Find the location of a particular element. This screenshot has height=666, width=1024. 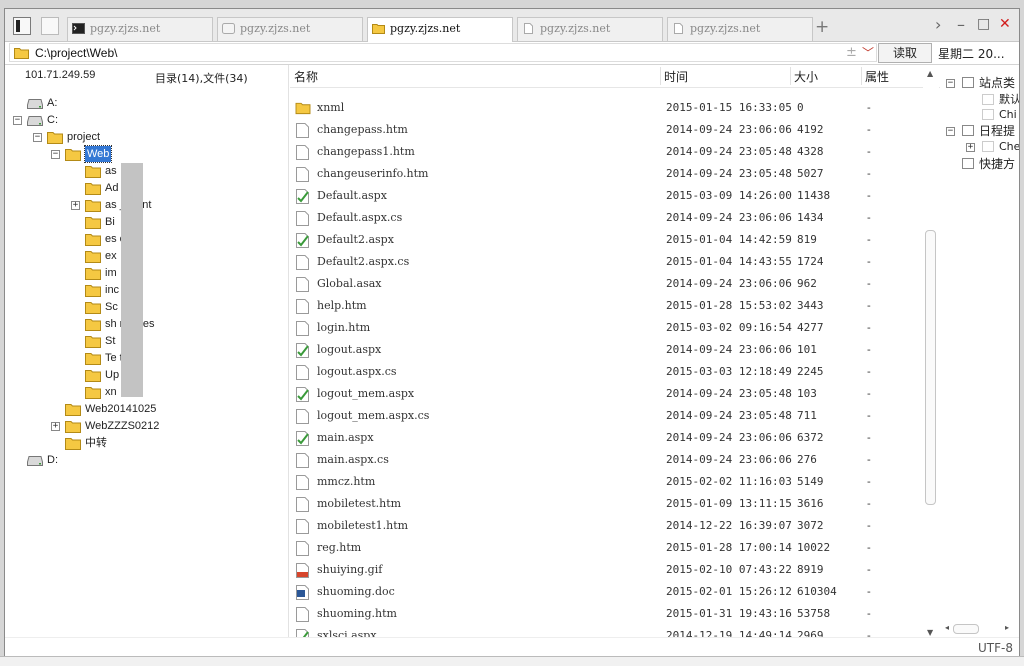

file-row: mmcz.htm 2015-02-02 11:16:03 5149 - is located at coordinates (610, 482).